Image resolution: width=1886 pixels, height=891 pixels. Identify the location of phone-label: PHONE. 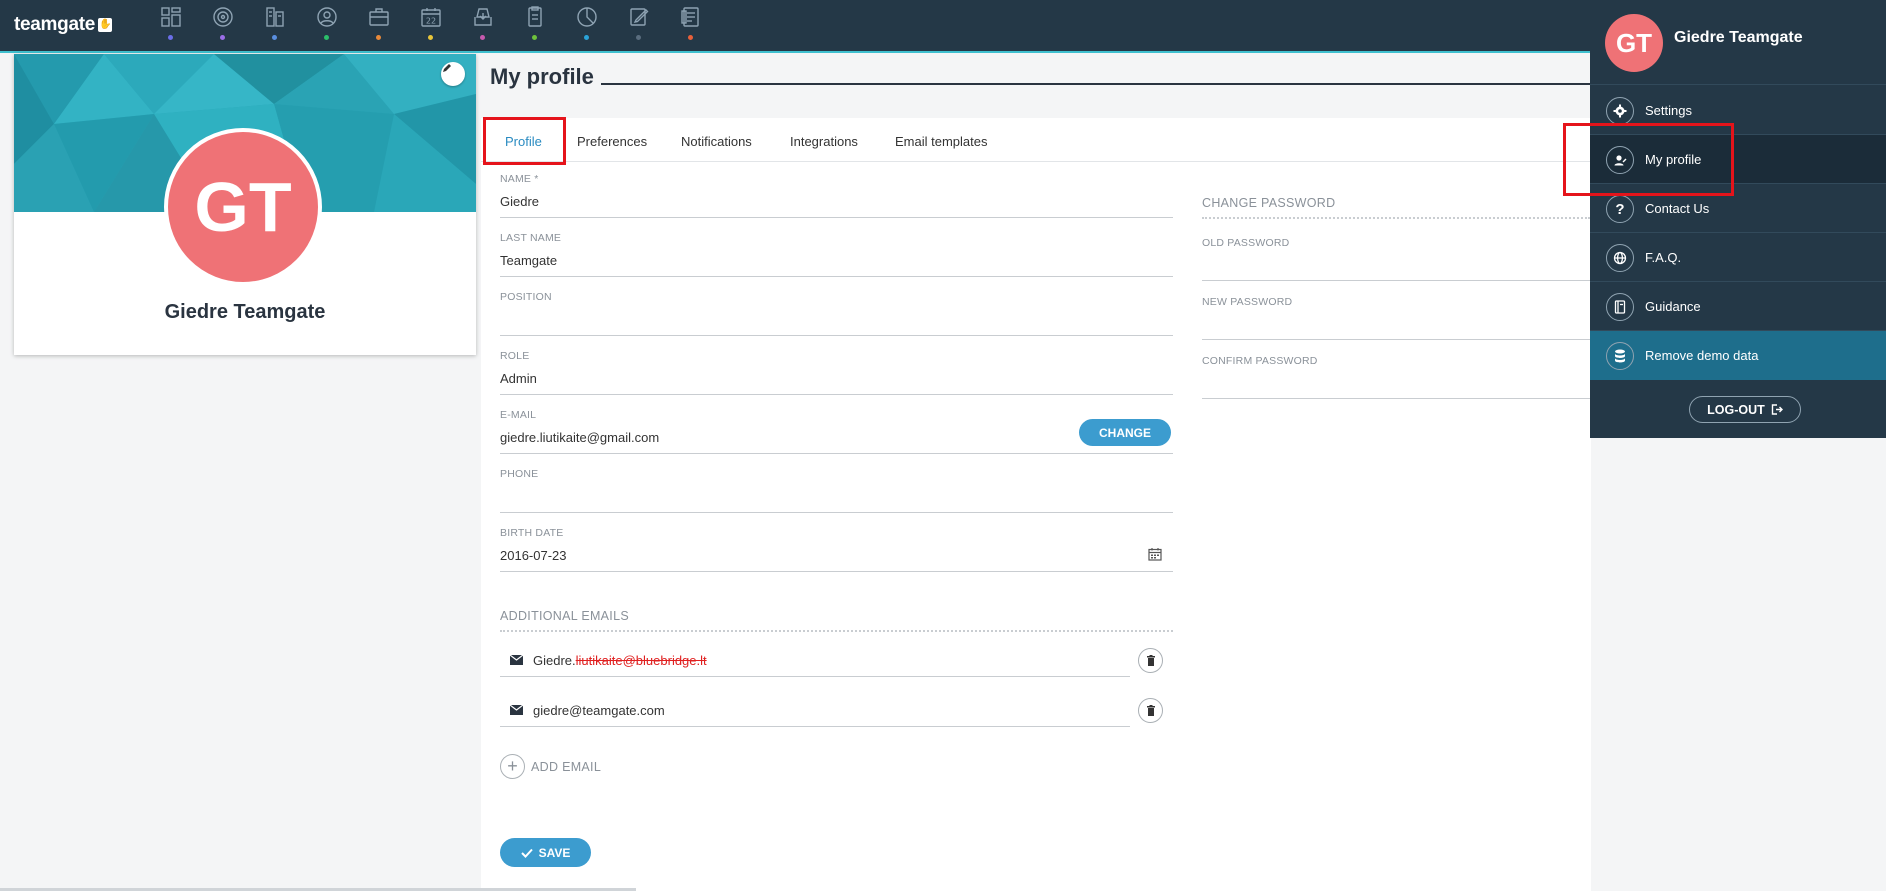
(519, 474).